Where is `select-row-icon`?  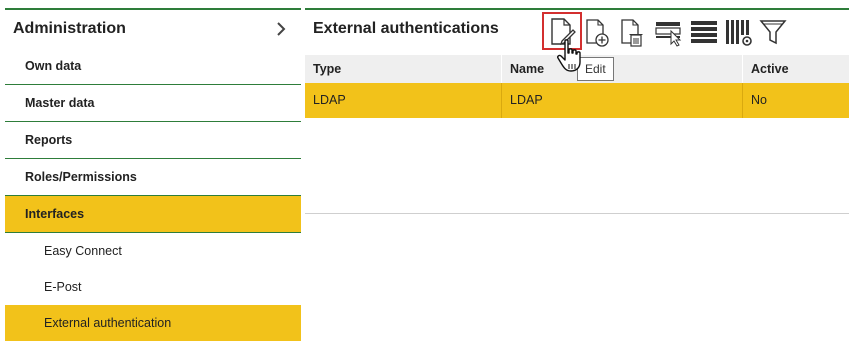
select-row-icon is located at coordinates (668, 34).